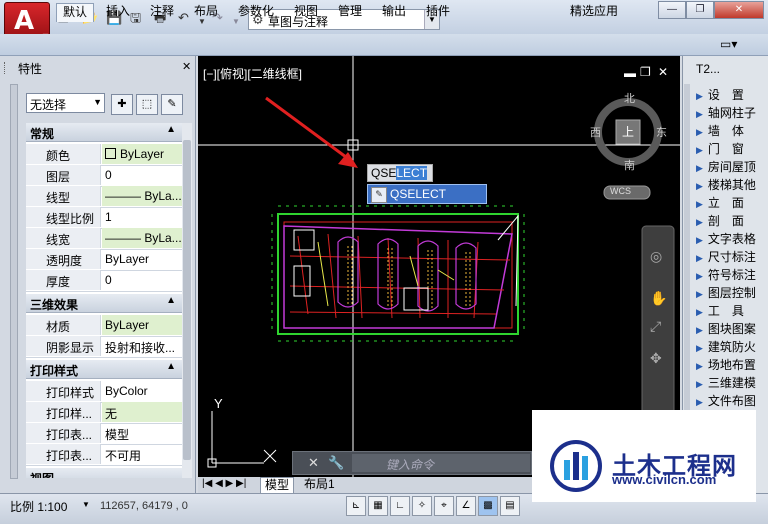 Image resolution: width=768 pixels, height=524 pixels. I want to click on object-snap-button: ⌖, so click(444, 506).